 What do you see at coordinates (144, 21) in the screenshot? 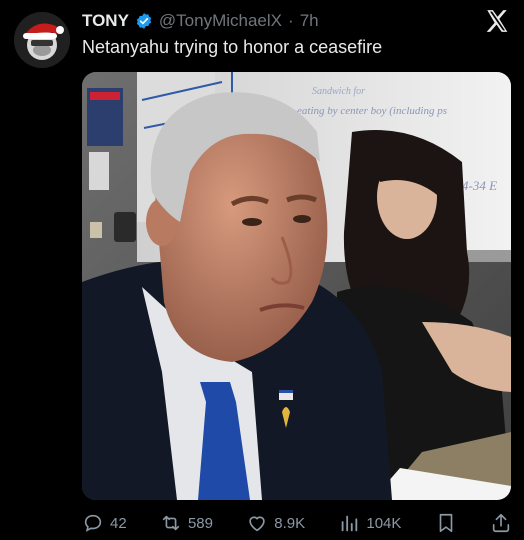
I see `verified-badge-icon` at bounding box center [144, 21].